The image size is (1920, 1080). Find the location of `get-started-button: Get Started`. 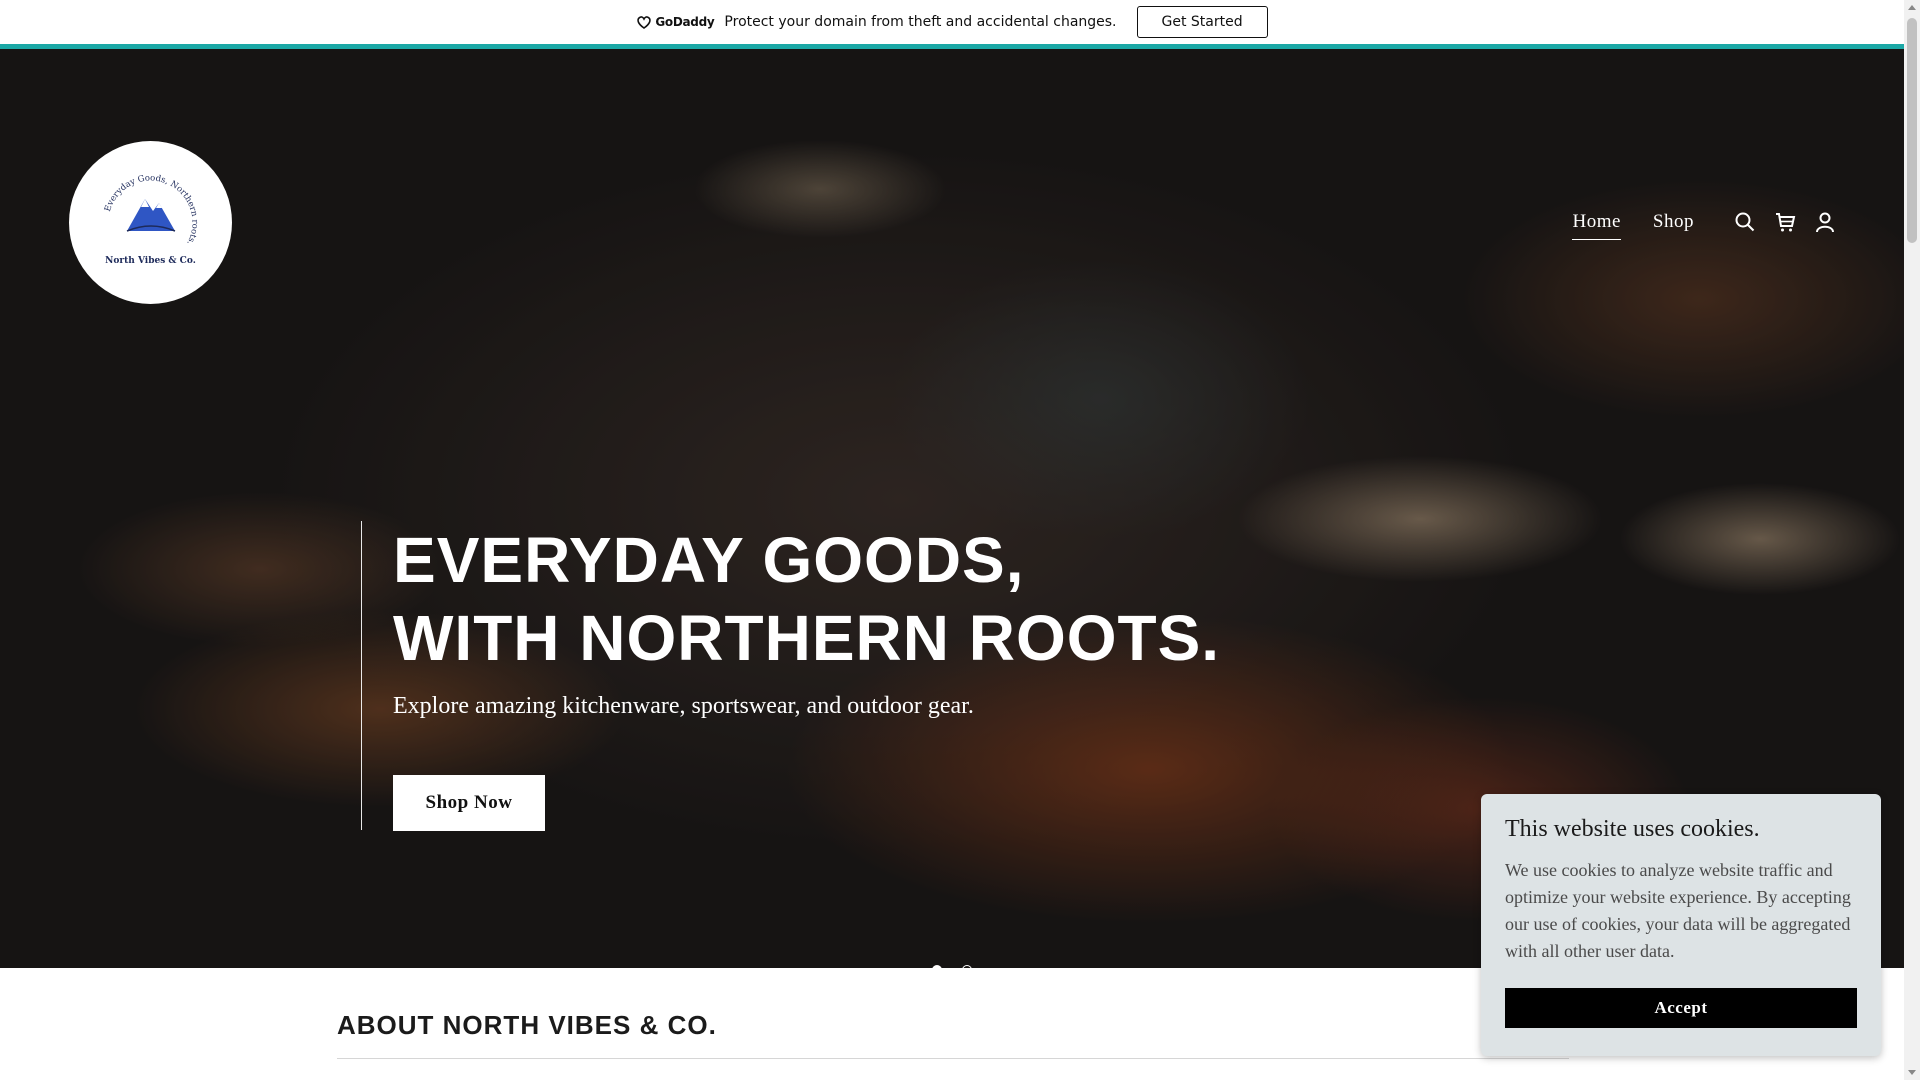

get-started-button: Get Started is located at coordinates (1202, 22).